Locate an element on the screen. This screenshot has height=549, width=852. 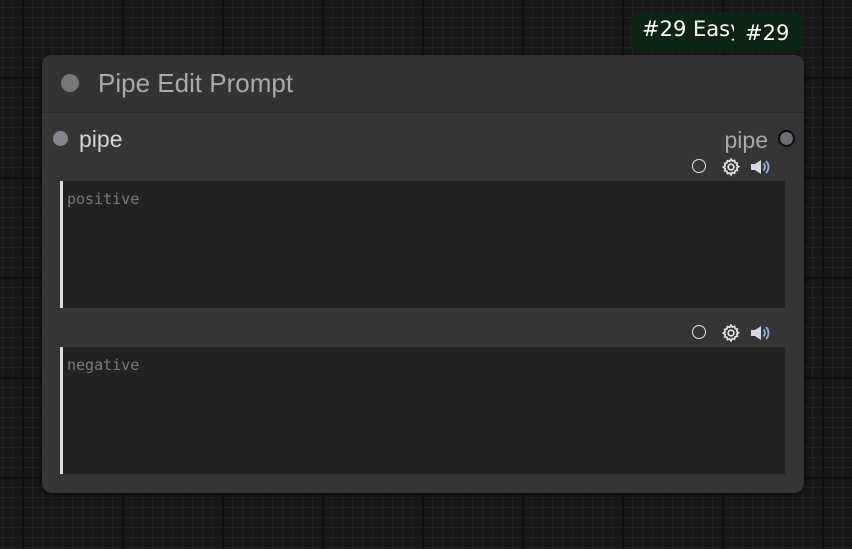
input-slot-pipe-dot is located at coordinates (60, 138).